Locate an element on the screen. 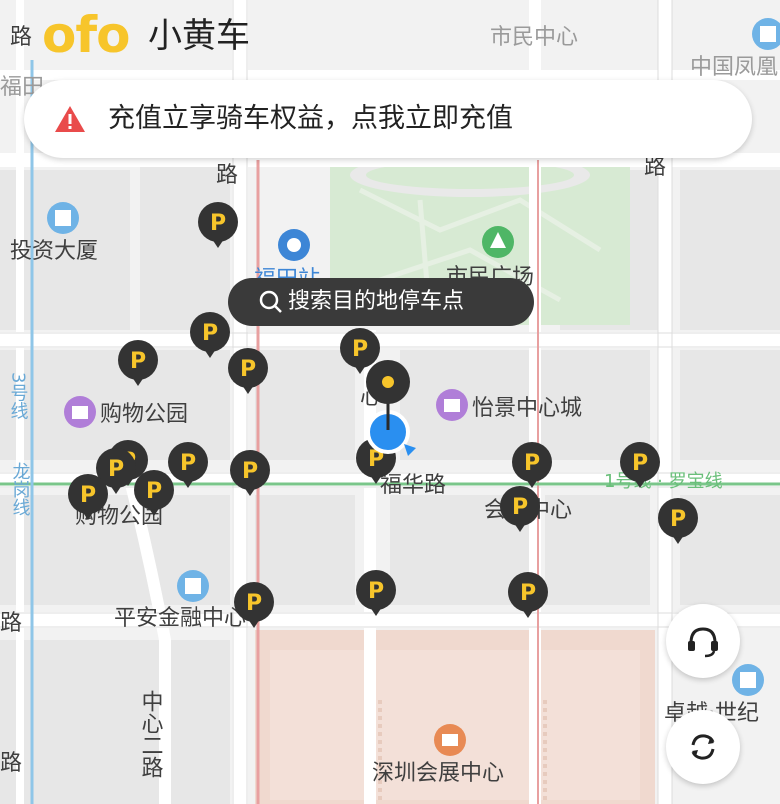 This screenshot has width=780, height=804. map-label: 龙岗线 is located at coordinates (20, 489).